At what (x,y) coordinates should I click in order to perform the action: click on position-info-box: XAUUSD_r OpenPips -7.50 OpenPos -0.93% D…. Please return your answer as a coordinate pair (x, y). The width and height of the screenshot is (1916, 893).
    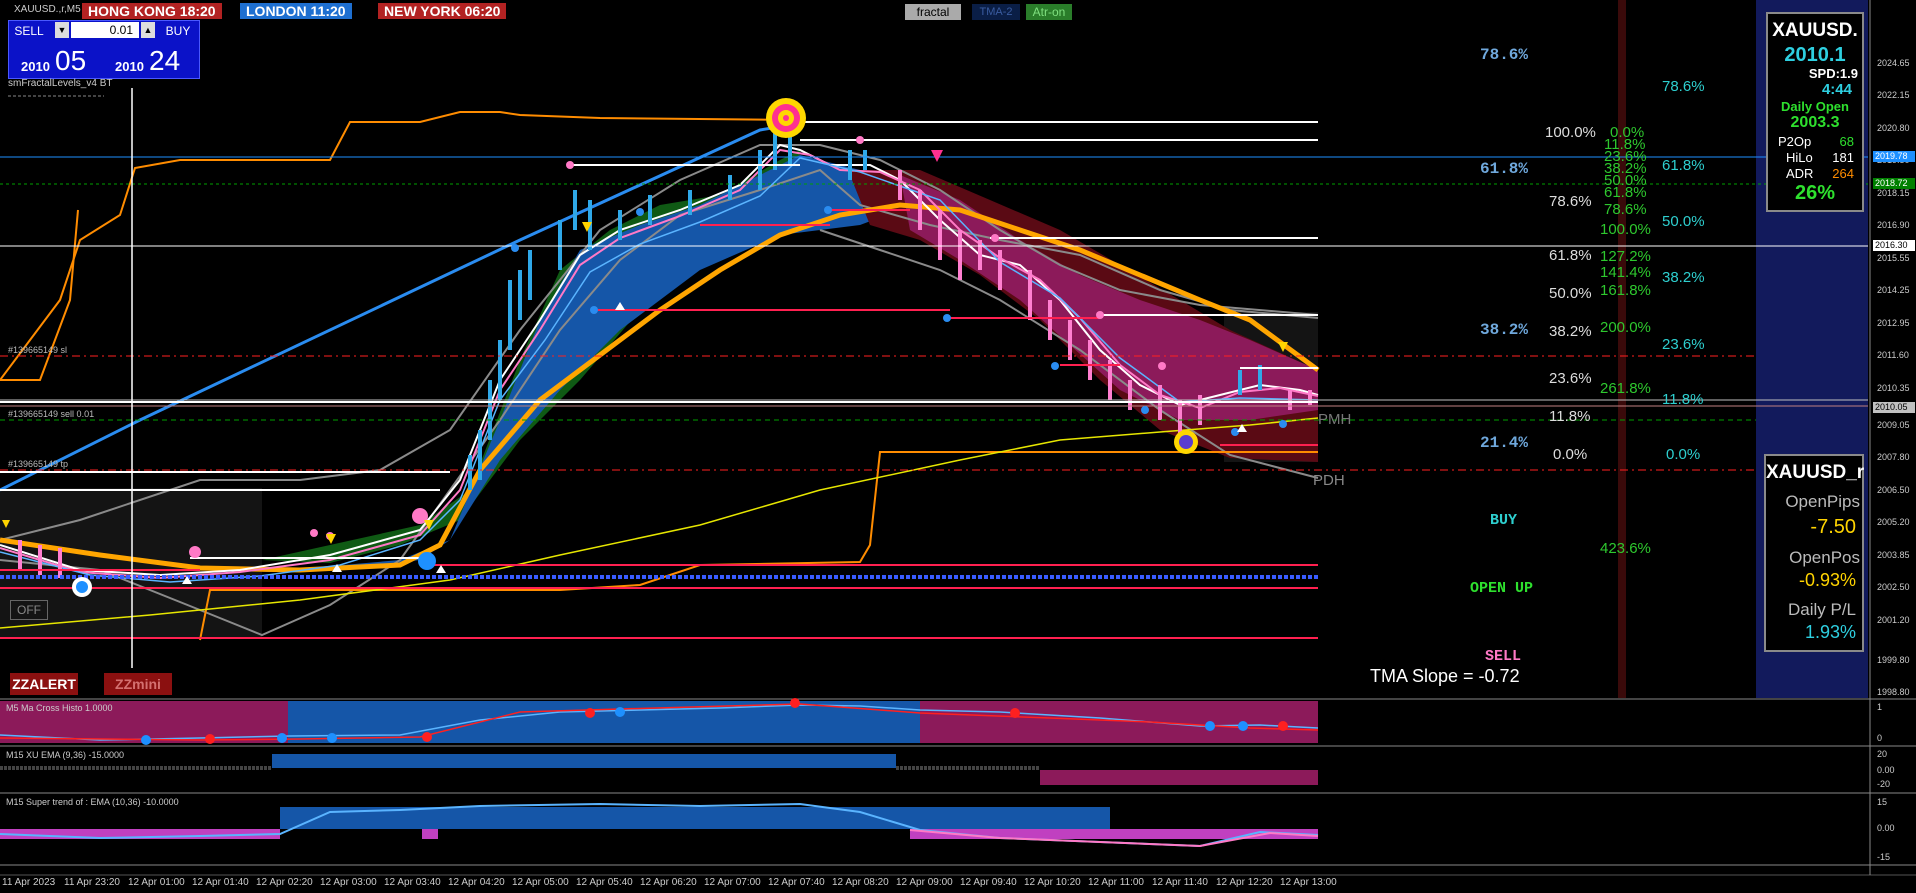
    Looking at the image, I should click on (1814, 553).